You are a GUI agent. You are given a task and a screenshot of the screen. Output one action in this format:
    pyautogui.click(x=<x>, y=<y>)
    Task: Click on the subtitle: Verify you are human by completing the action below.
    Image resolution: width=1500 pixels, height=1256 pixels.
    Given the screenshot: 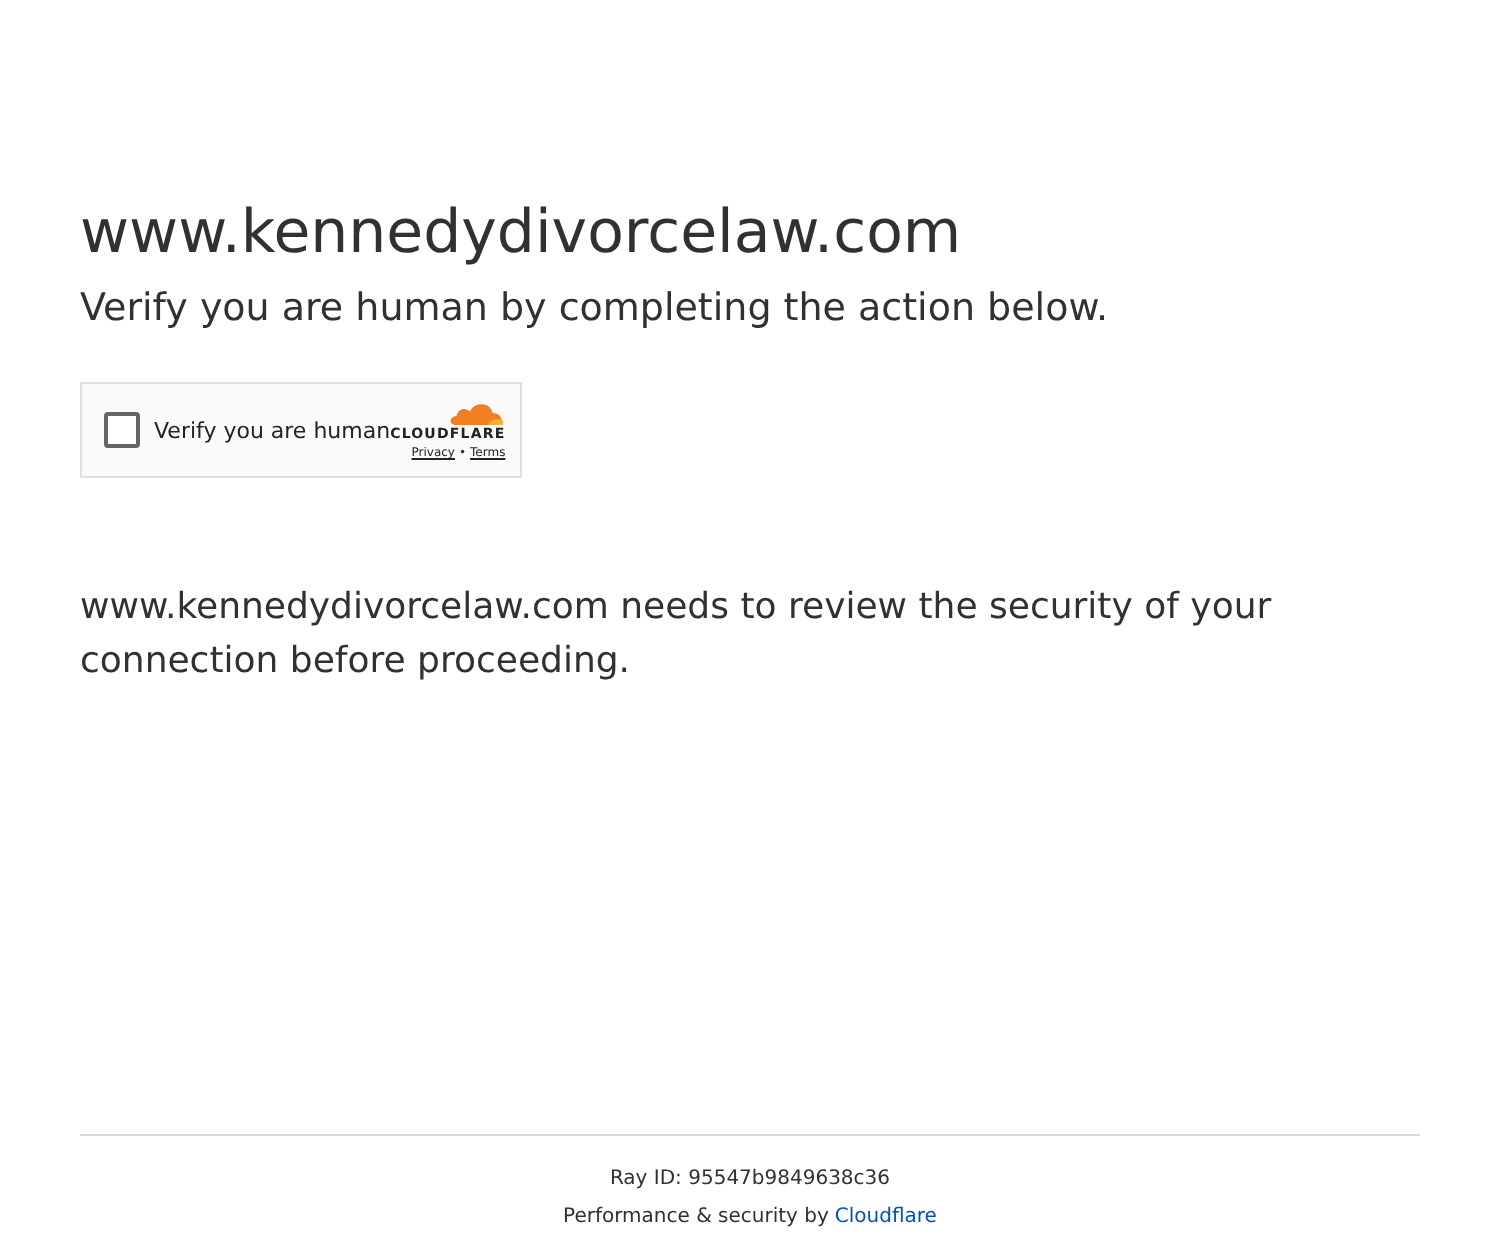 What is the action you would take?
    pyautogui.click(x=594, y=309)
    